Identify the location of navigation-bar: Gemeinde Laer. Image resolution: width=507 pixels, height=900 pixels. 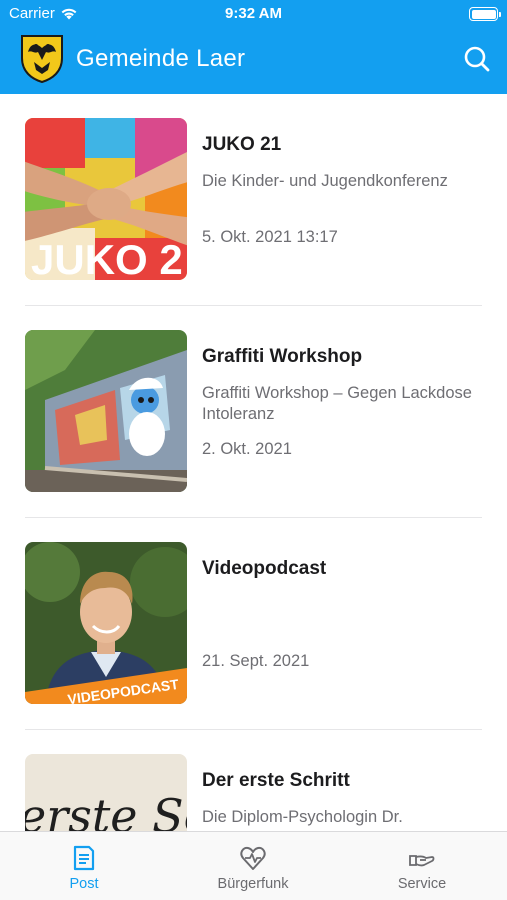
(253, 61).